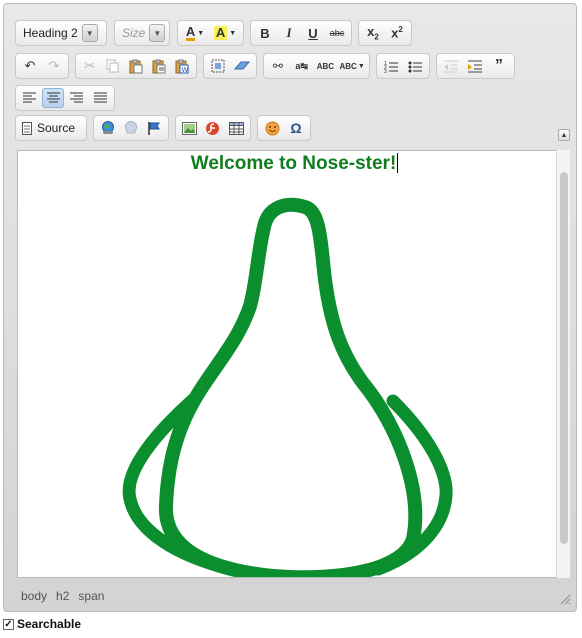  I want to click on text-color-icon: A, so click(190, 32).